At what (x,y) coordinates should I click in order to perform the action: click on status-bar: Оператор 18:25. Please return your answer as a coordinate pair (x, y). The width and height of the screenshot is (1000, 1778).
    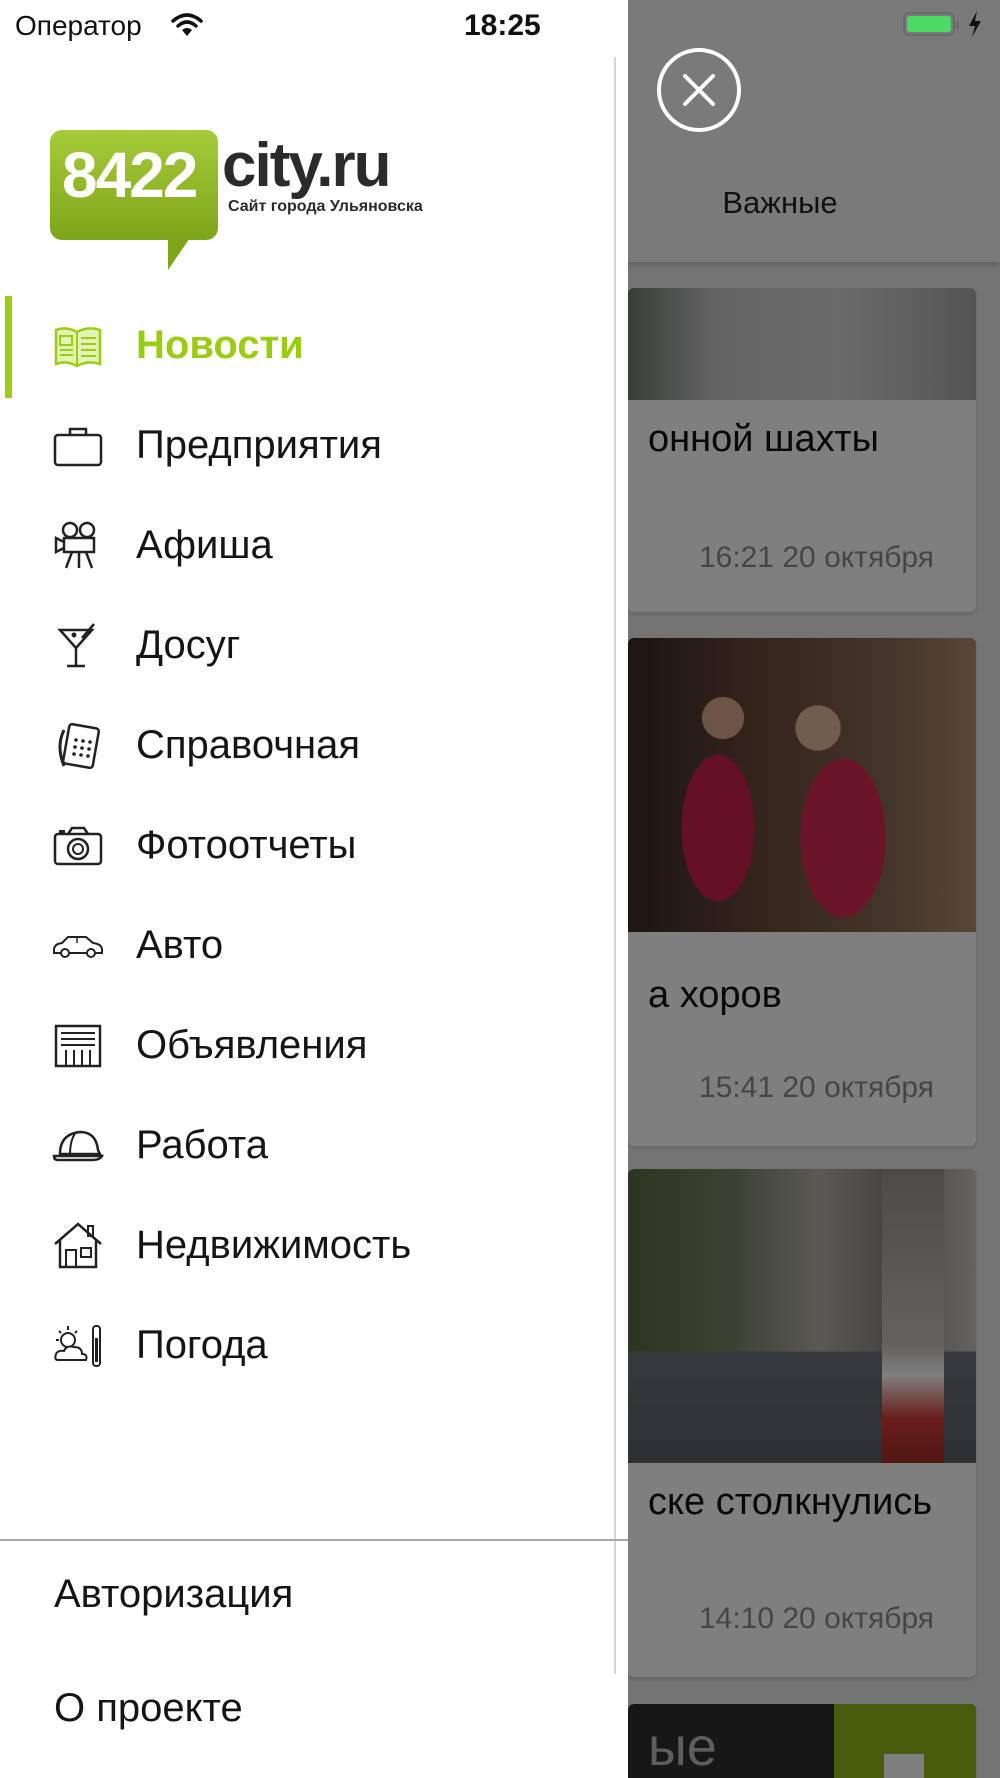
    Looking at the image, I should click on (500, 26).